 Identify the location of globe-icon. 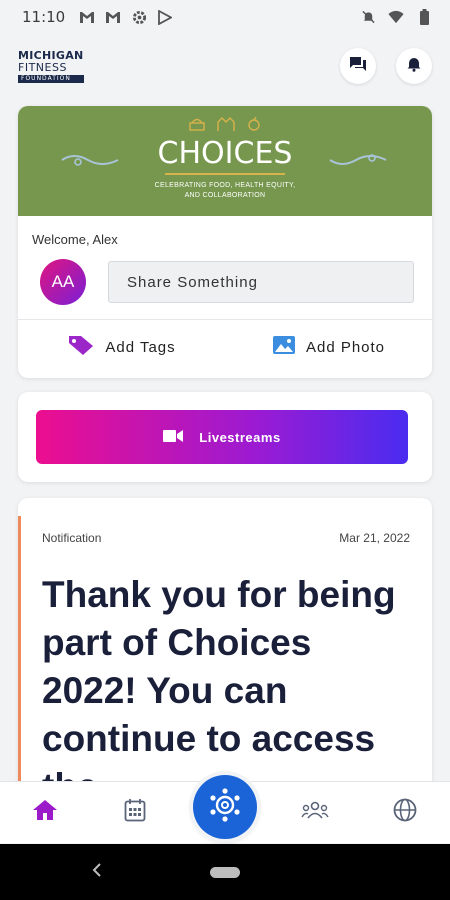
(405, 812).